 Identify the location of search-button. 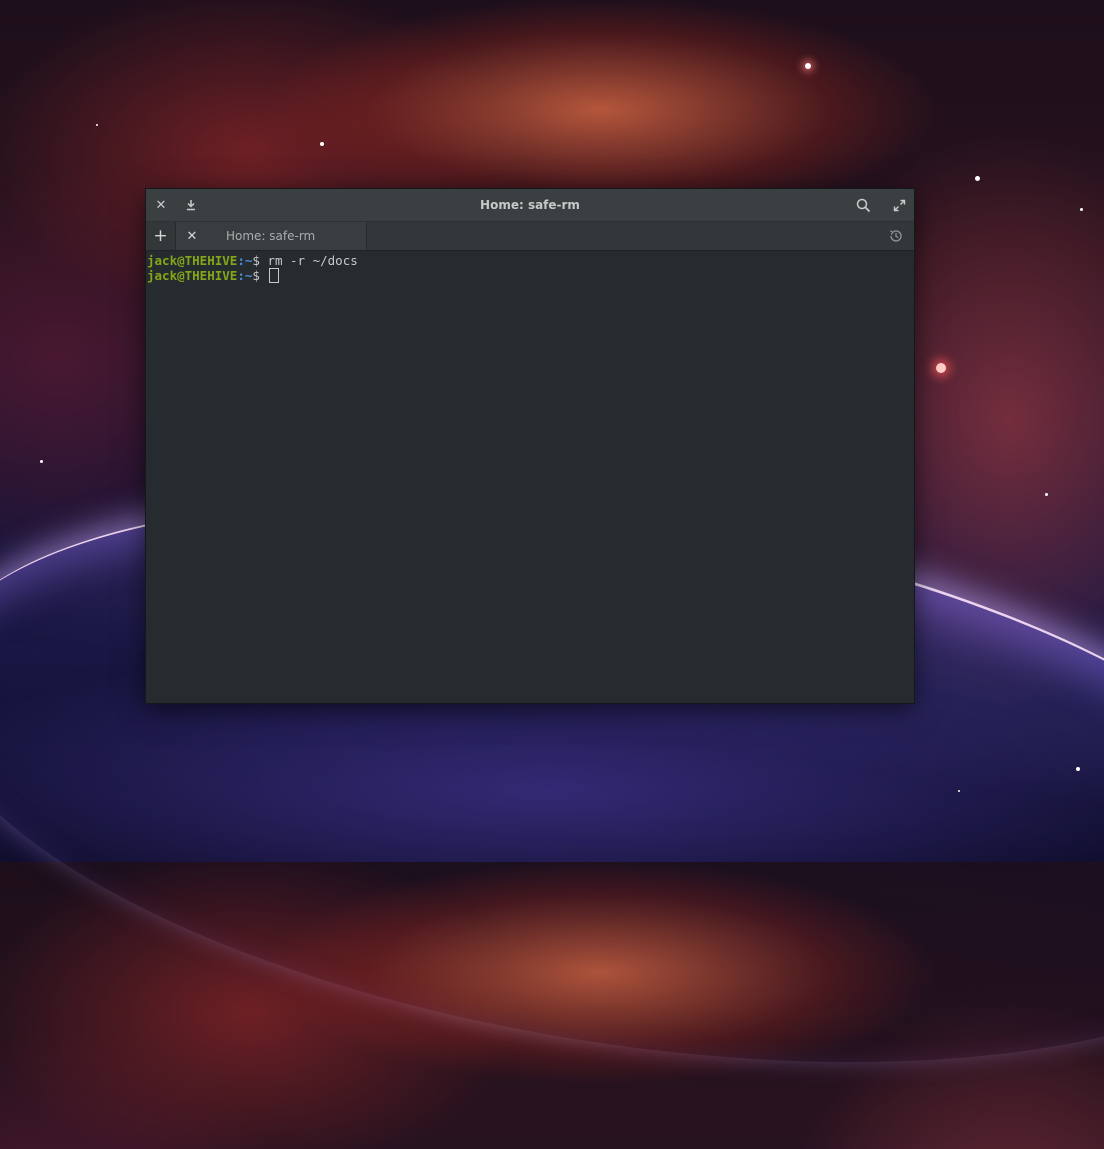
(863, 205).